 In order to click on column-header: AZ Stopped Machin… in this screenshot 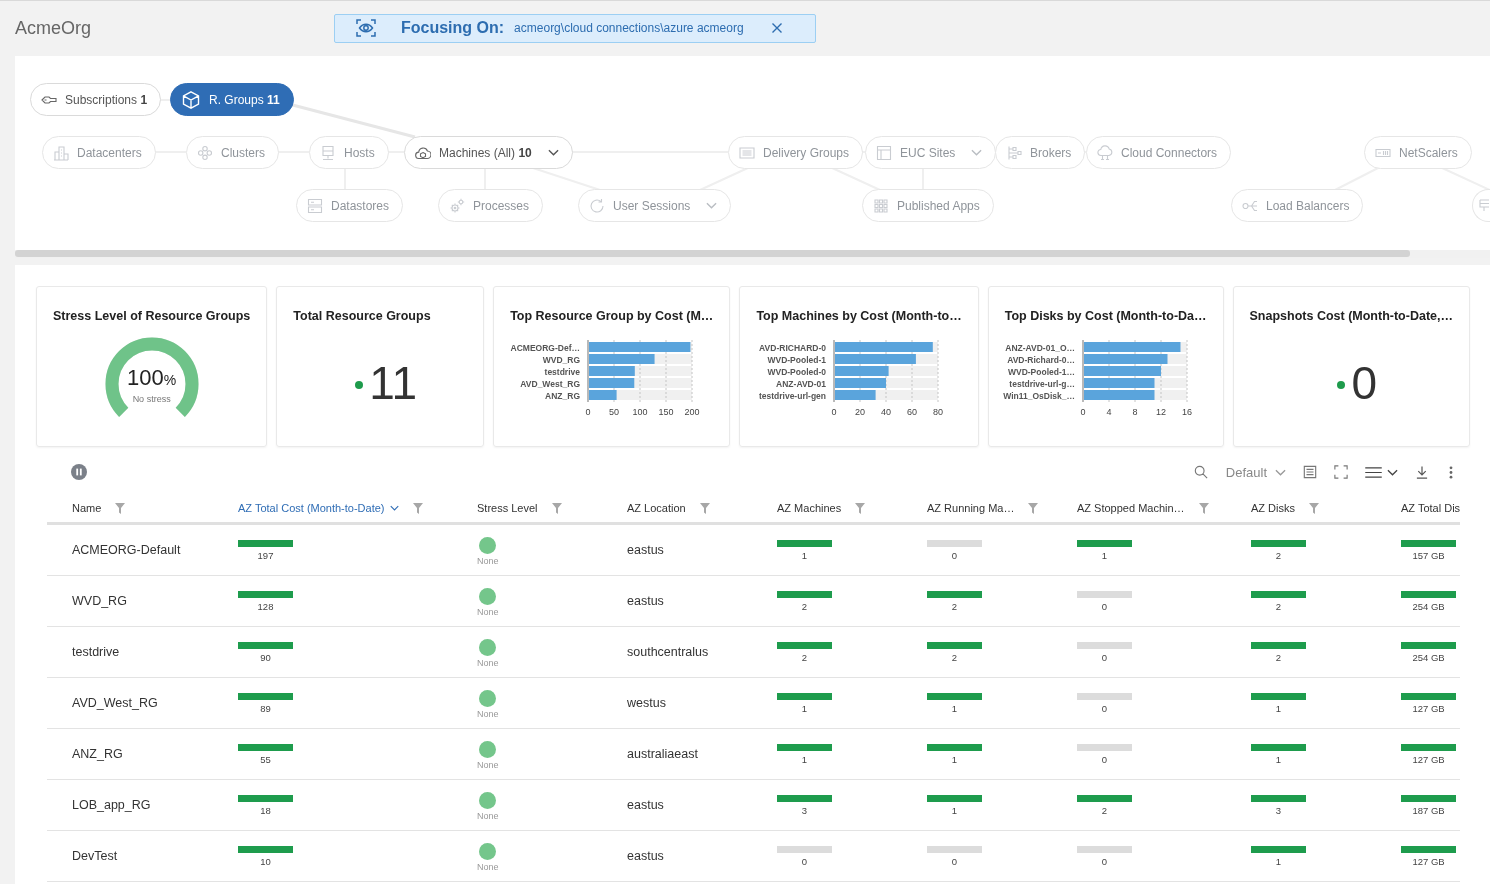, I will do `click(1139, 508)`.